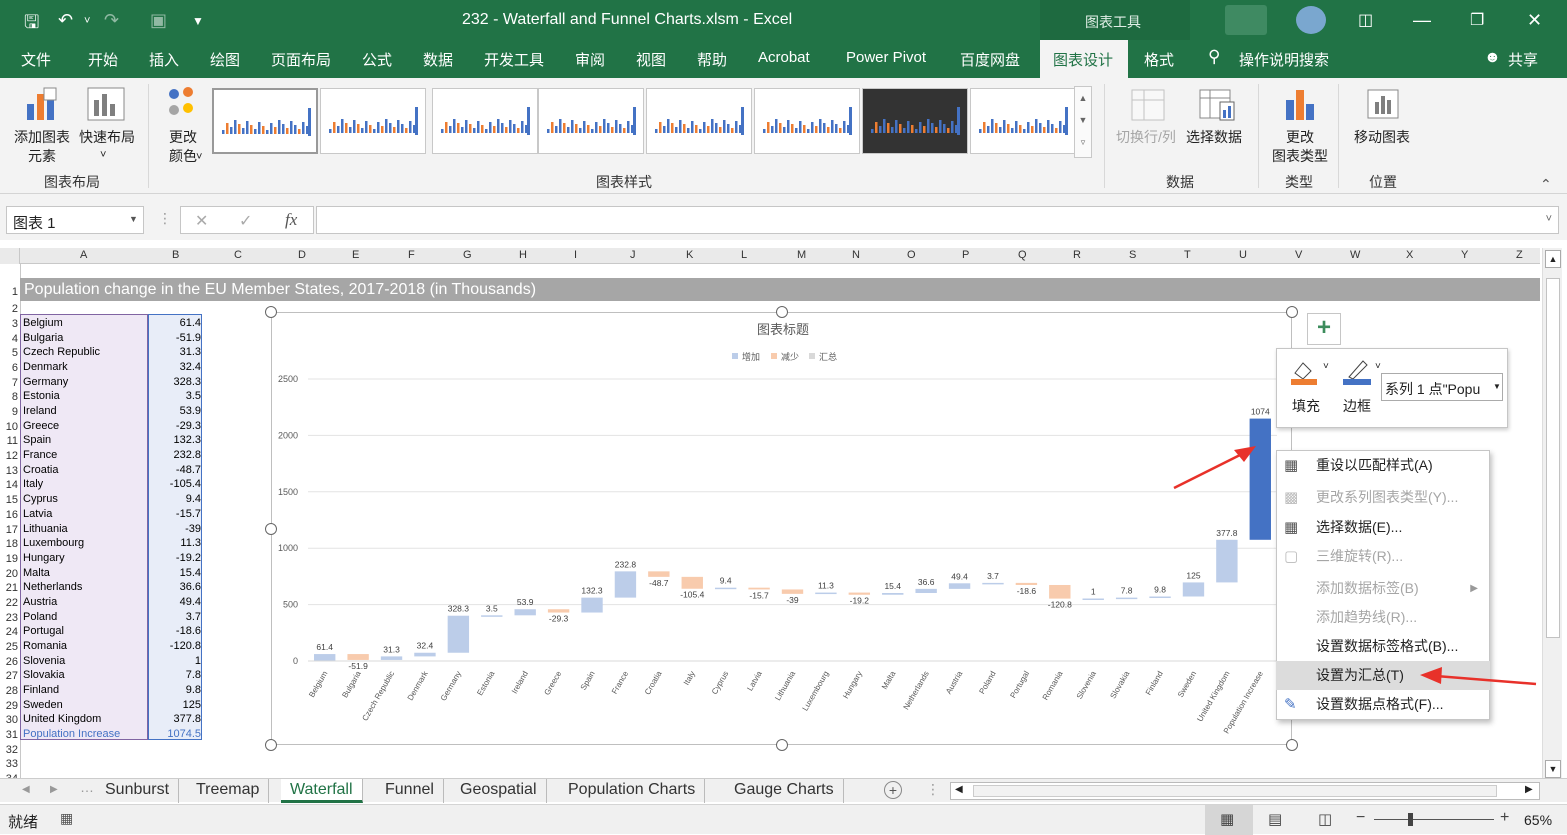 The height and width of the screenshot is (835, 1567). What do you see at coordinates (1383, 497) in the screenshot?
I see `context-menu-item-2: 更改系列图表类型(Y)... ▩` at bounding box center [1383, 497].